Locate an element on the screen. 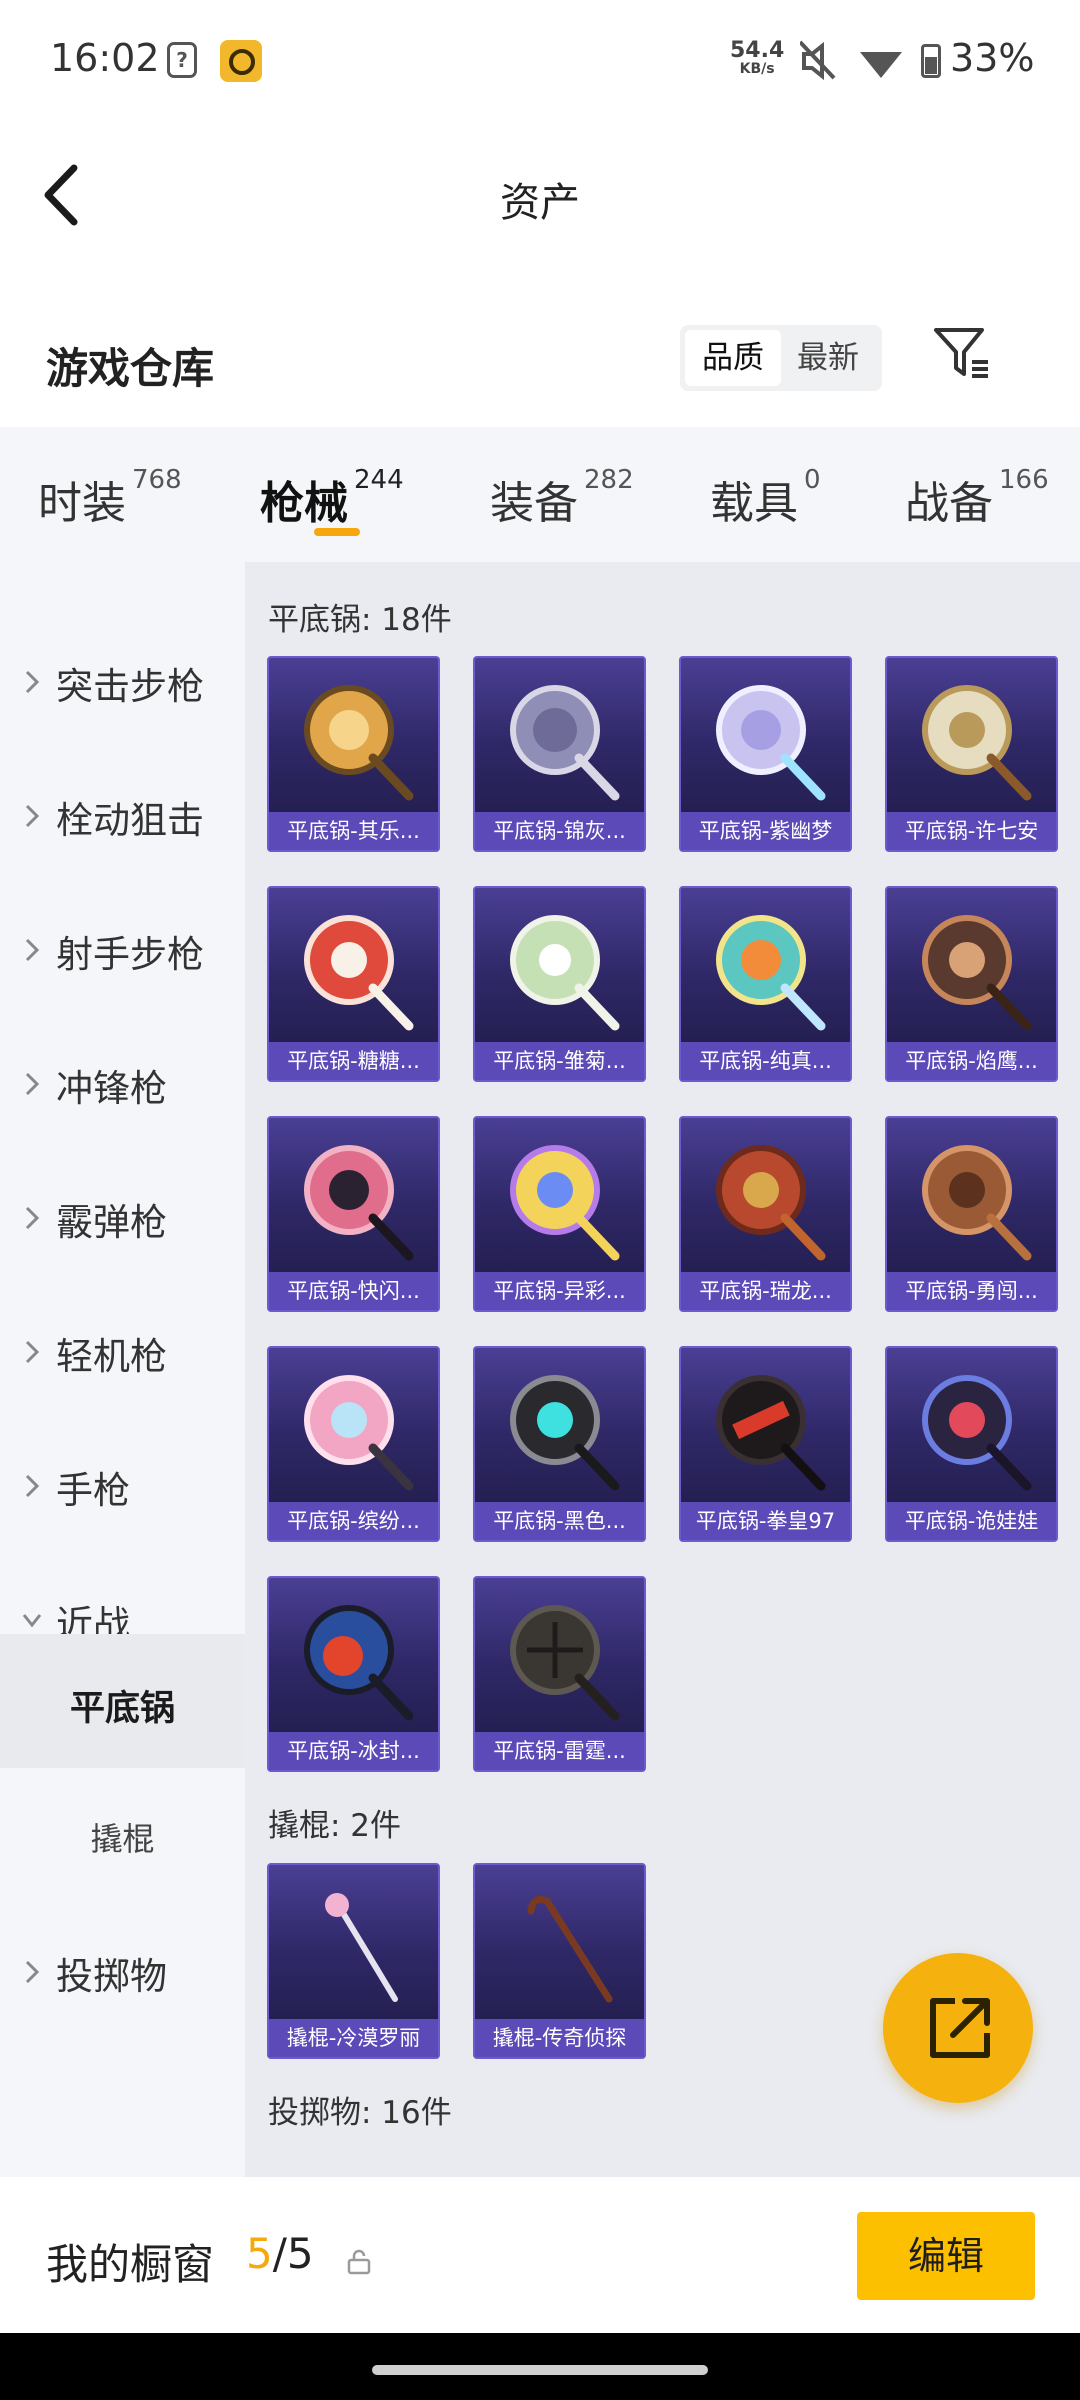 Image resolution: width=1080 pixels, height=2400 pixels. crowbar-image is located at coordinates (361, 1947).